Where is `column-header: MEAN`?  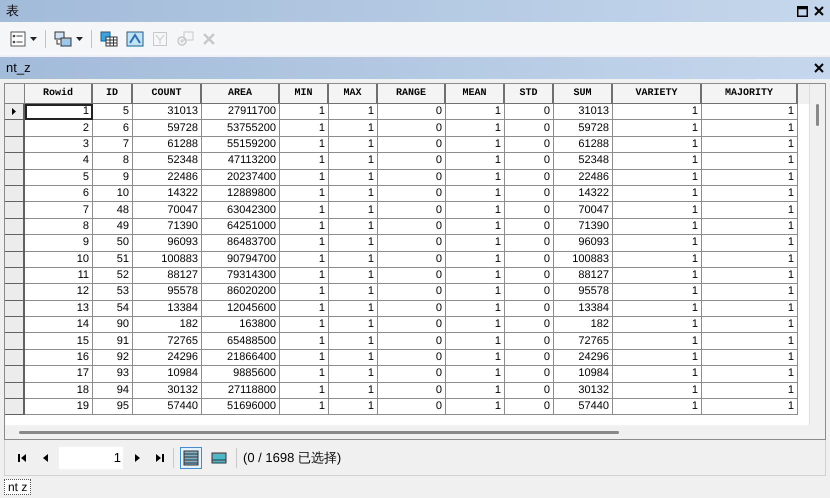 column-header: MEAN is located at coordinates (475, 94).